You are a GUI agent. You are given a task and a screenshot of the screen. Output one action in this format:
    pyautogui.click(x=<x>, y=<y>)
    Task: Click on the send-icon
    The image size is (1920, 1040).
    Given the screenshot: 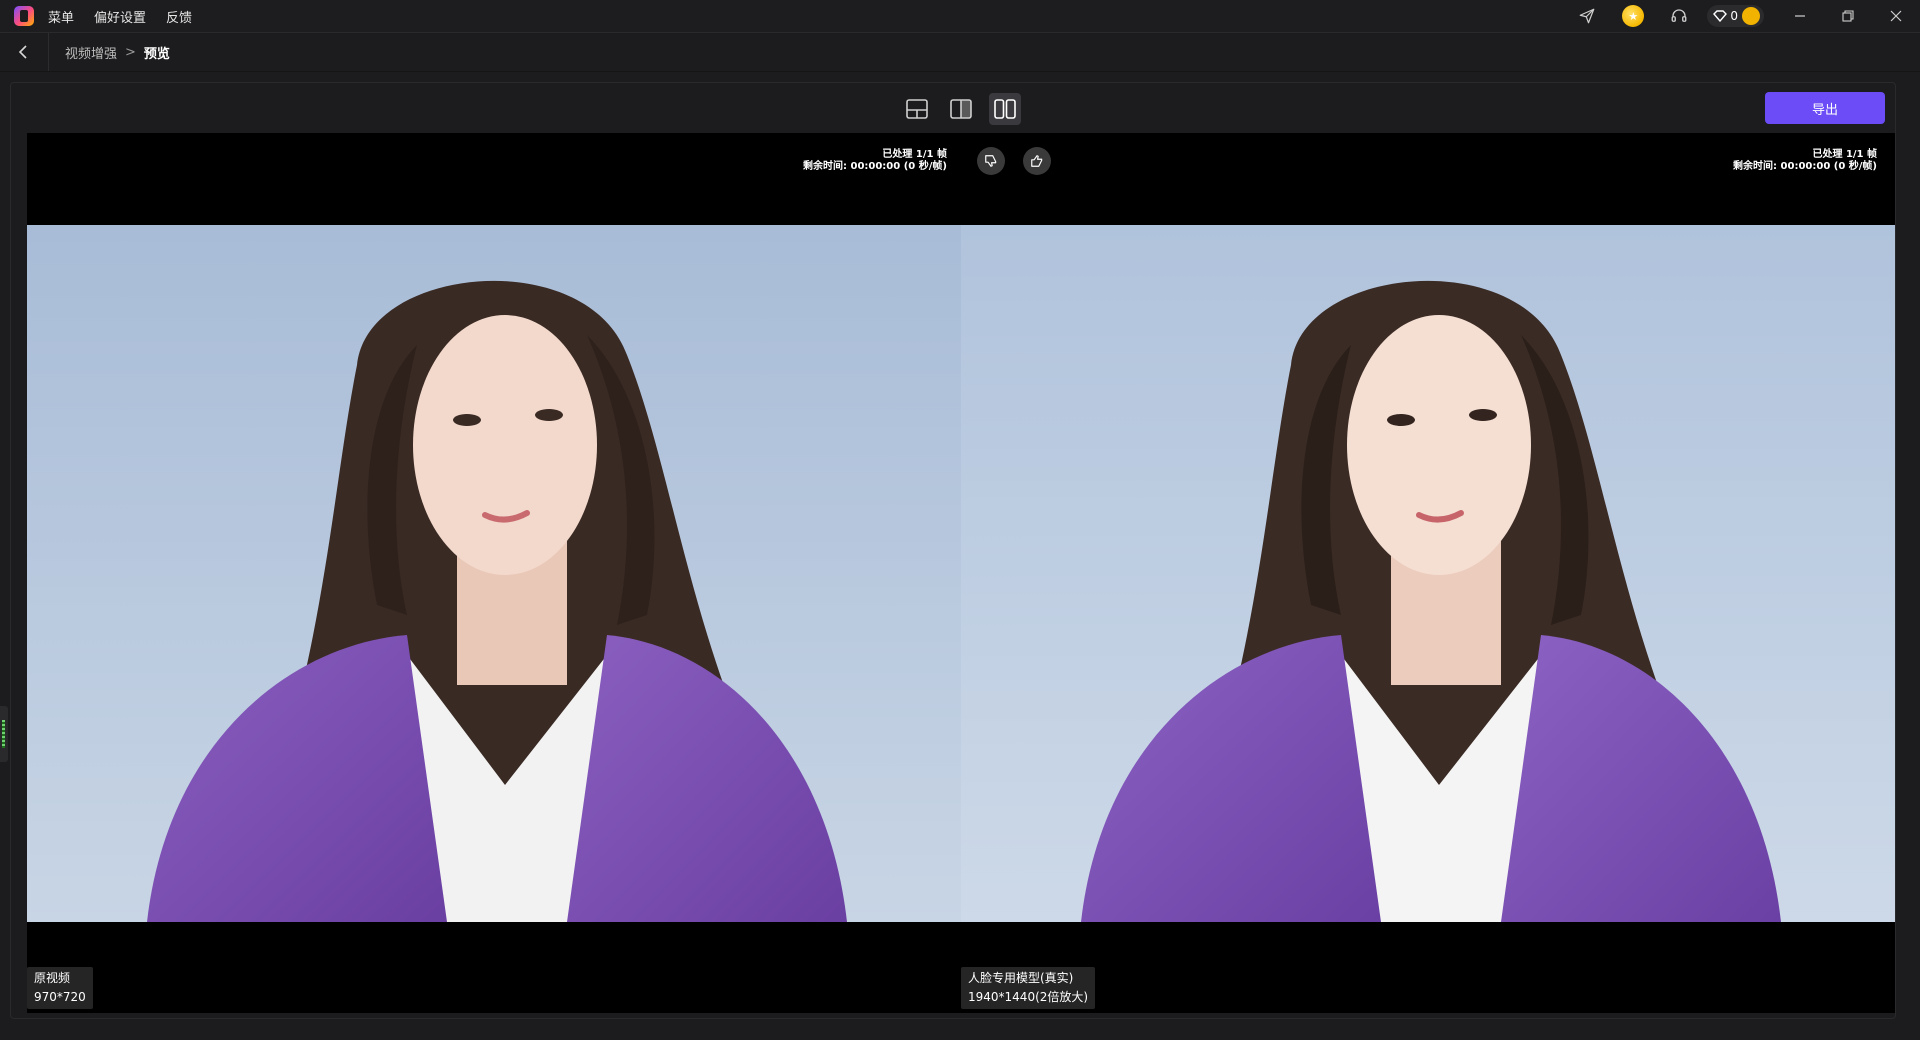 What is the action you would take?
    pyautogui.click(x=1587, y=16)
    